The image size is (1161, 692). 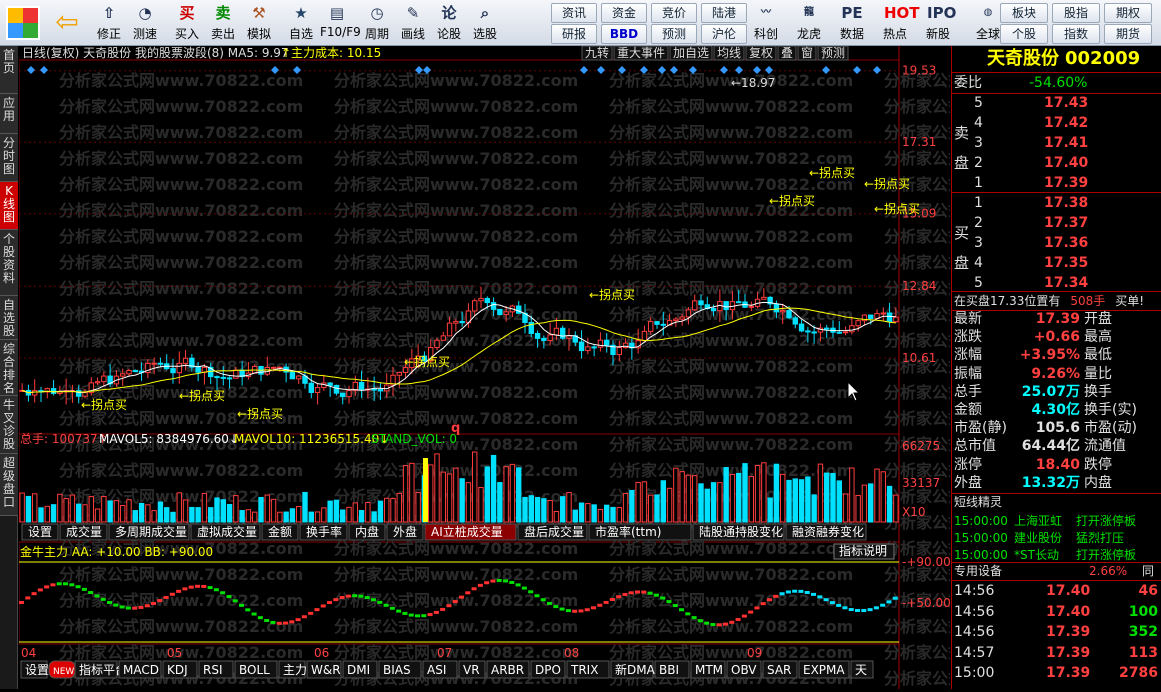 I want to click on toolbar-grid-button: 资金, so click(x=624, y=13).